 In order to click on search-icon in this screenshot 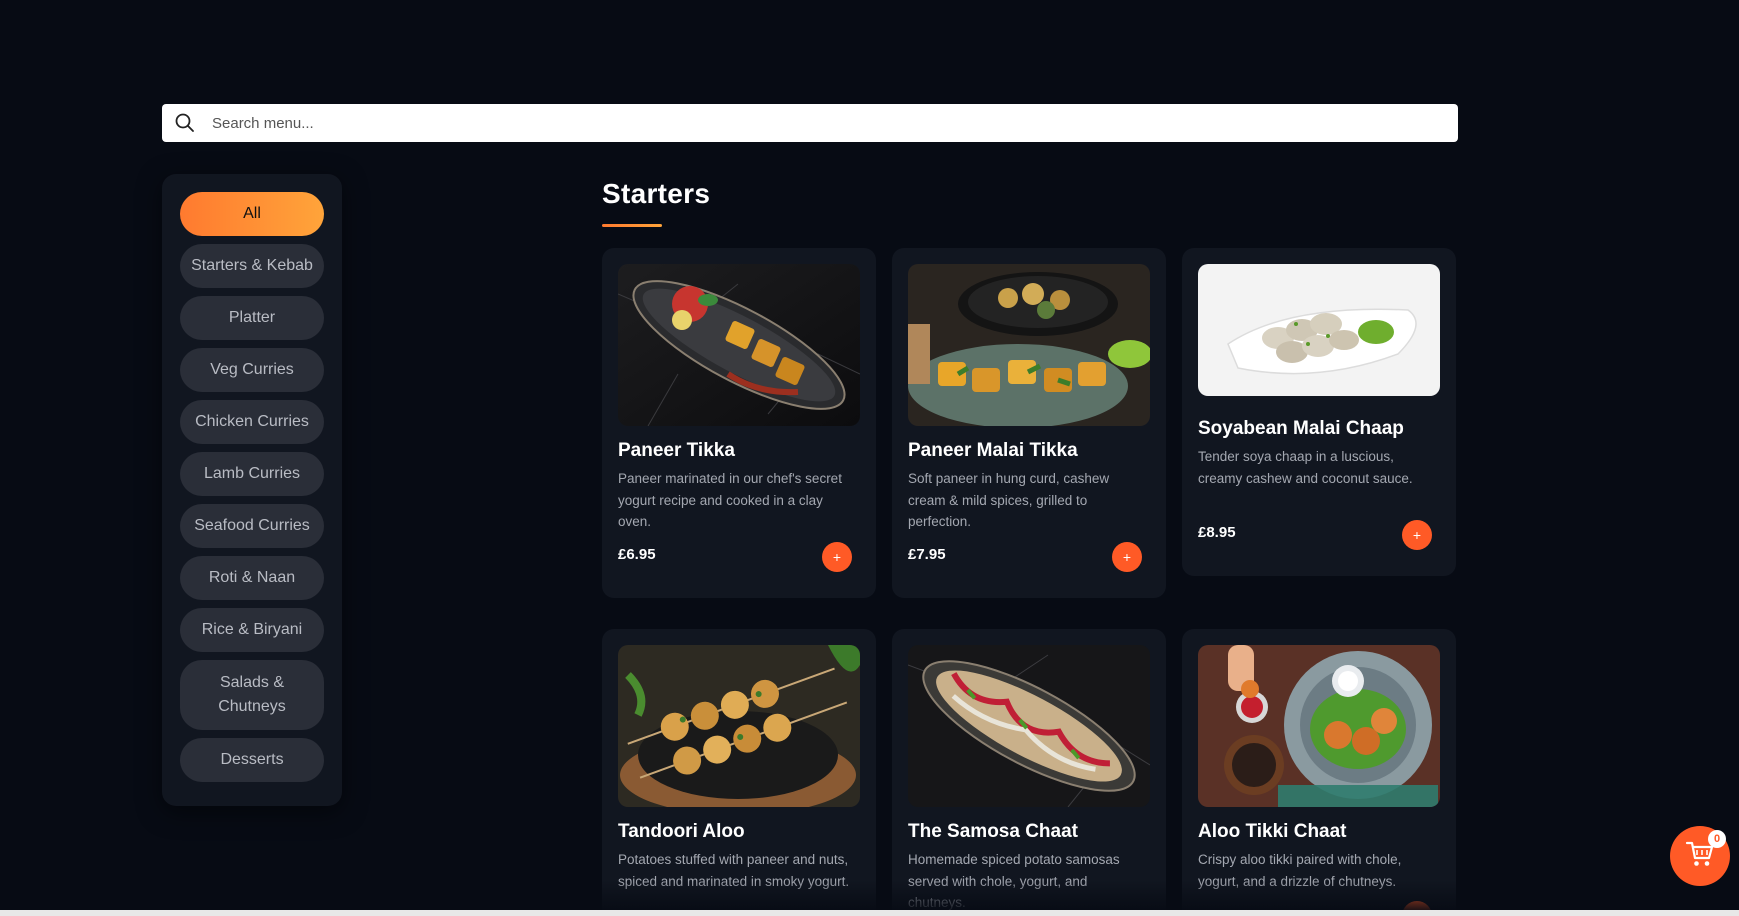, I will do `click(185, 123)`.